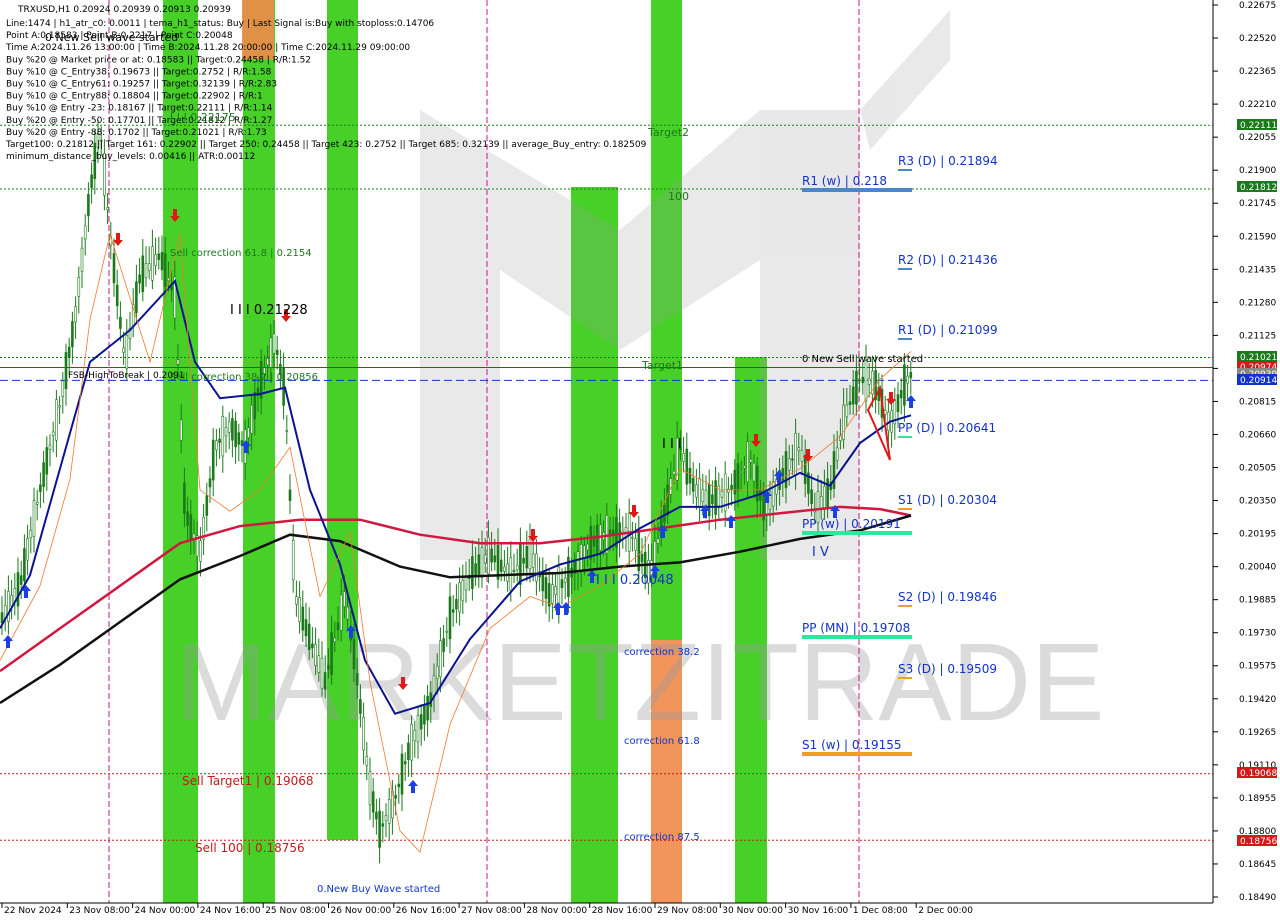 The height and width of the screenshot is (920, 1280). Describe the element at coordinates (662, 741) in the screenshot. I see `correction-61-label: correction 61.8` at that location.